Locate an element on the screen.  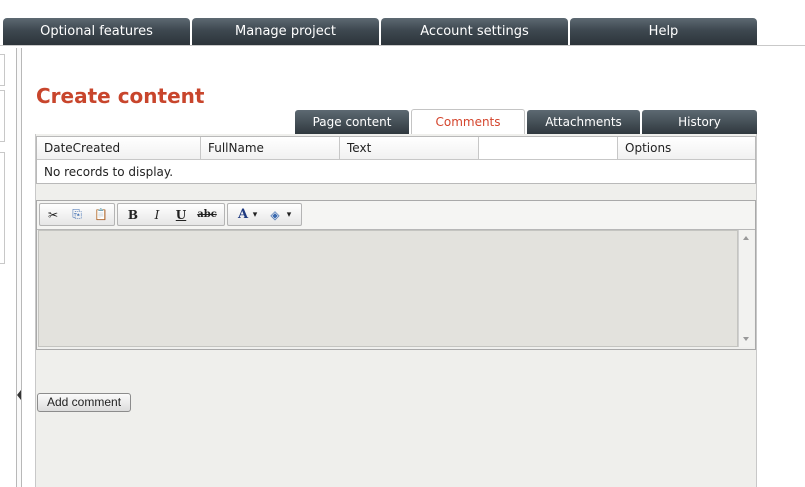
page-title: Create content is located at coordinates (120, 96).